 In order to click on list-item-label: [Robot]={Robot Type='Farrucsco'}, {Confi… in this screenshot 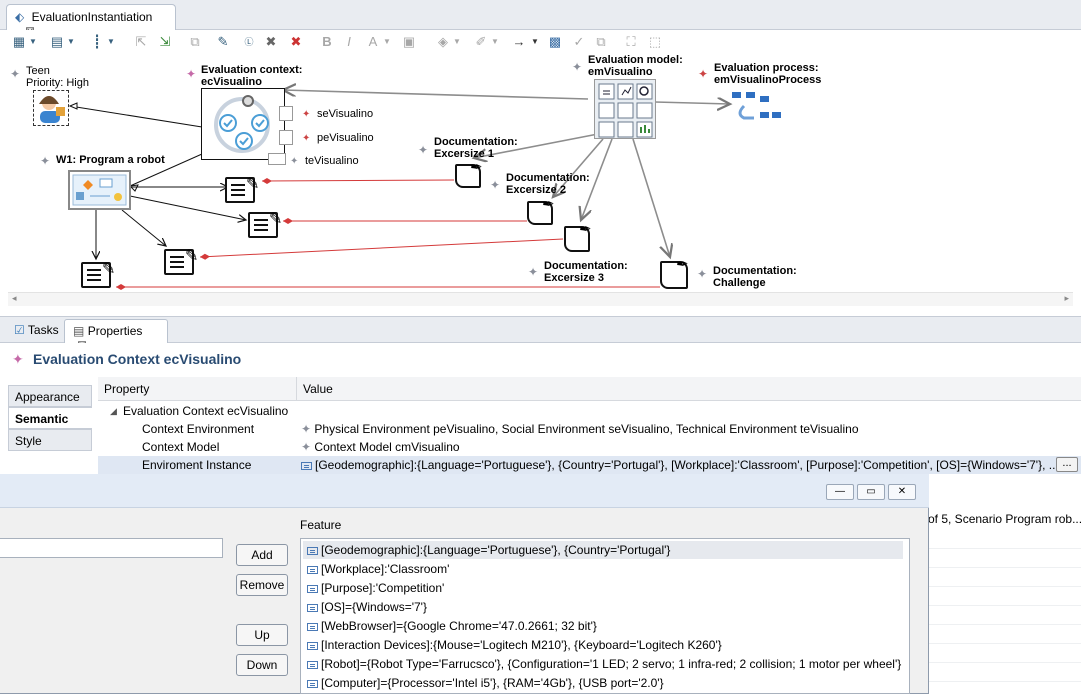, I will do `click(611, 664)`.